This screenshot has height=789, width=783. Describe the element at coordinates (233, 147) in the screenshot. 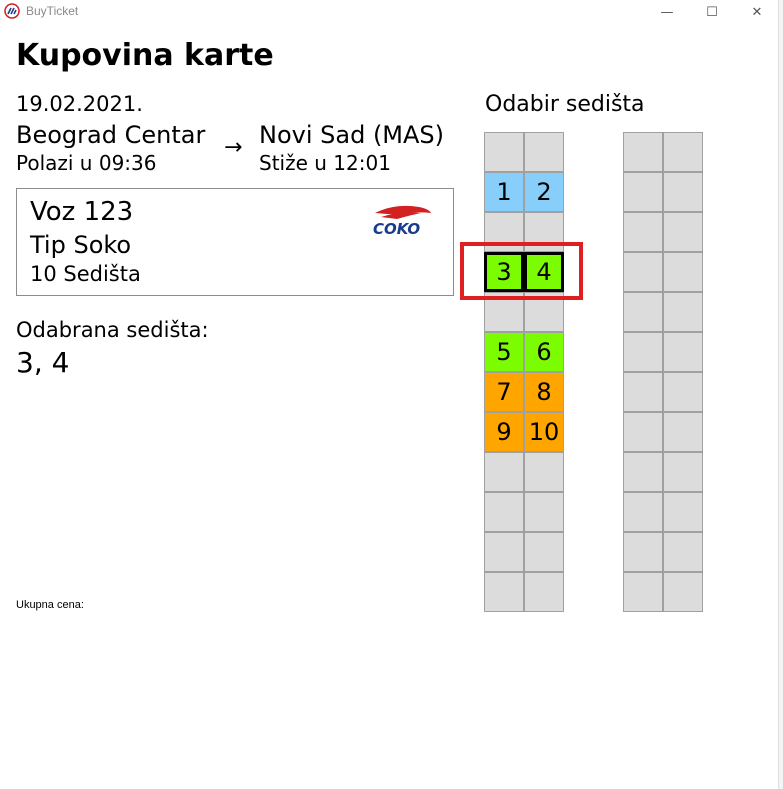

I see `arrow-right-icon: →` at that location.